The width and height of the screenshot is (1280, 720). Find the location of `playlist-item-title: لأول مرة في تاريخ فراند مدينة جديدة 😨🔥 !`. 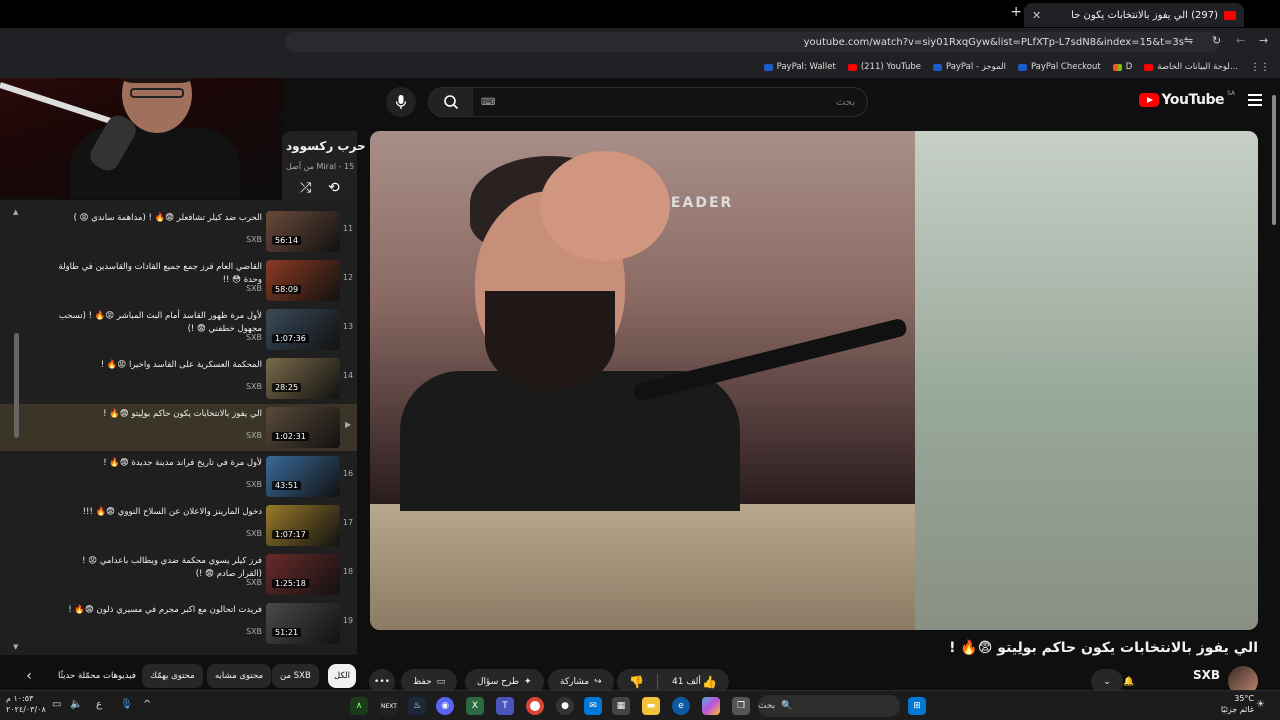

playlist-item-title: لأول مرة في تاريخ فراند مدينة جديدة 😨🔥 ! is located at coordinates (160, 463).